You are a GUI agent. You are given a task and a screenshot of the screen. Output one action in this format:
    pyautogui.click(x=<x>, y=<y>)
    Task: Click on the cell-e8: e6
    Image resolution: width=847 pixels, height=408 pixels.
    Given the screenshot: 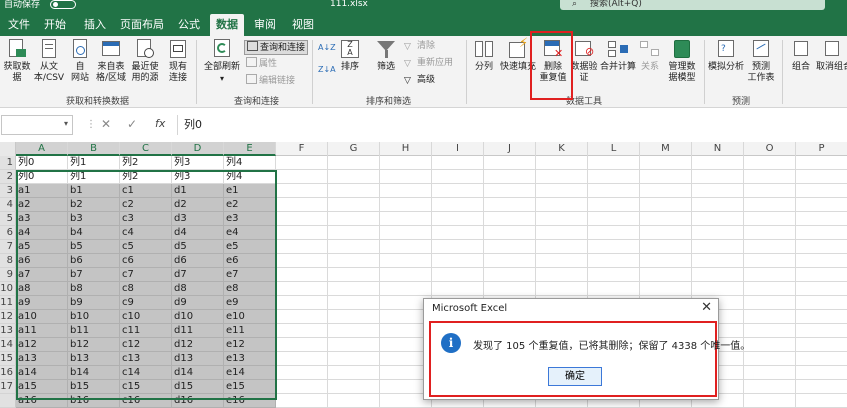 What is the action you would take?
    pyautogui.click(x=250, y=261)
    